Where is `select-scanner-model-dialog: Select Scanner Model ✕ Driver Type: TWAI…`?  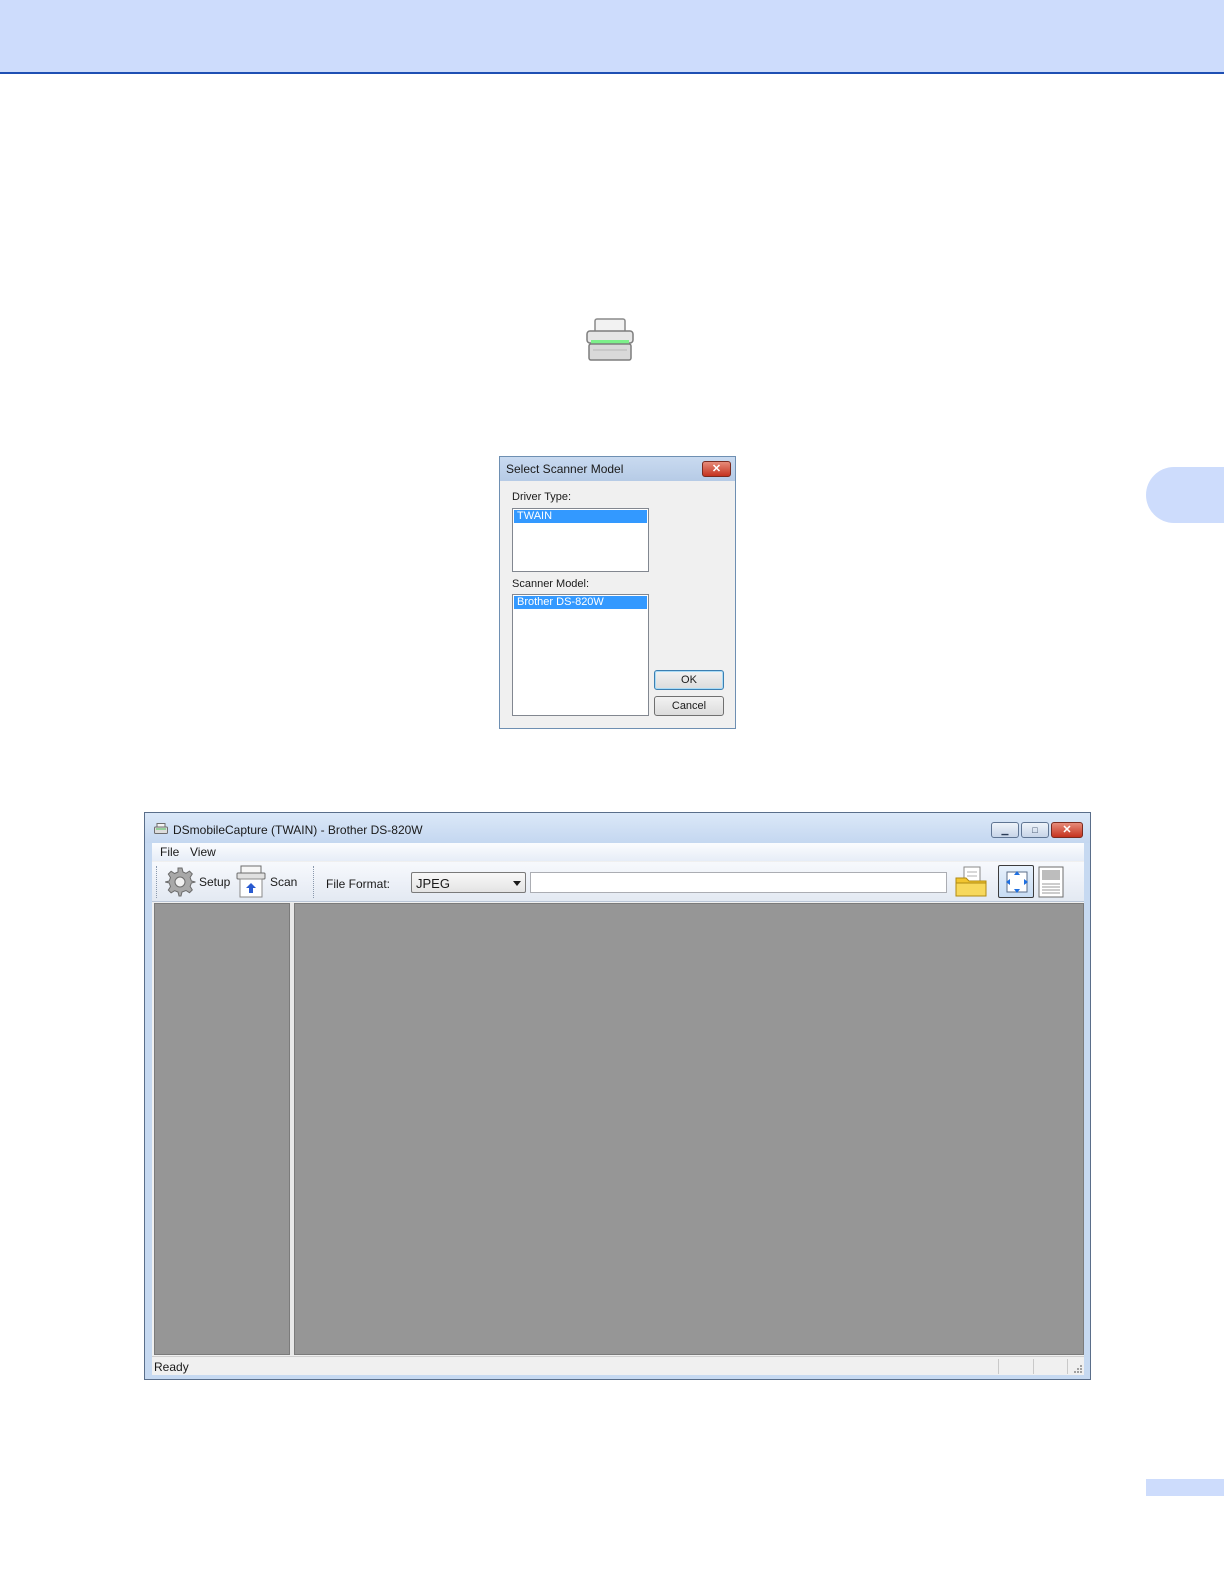
select-scanner-model-dialog: Select Scanner Model ✕ Driver Type: TWAI… is located at coordinates (617, 592).